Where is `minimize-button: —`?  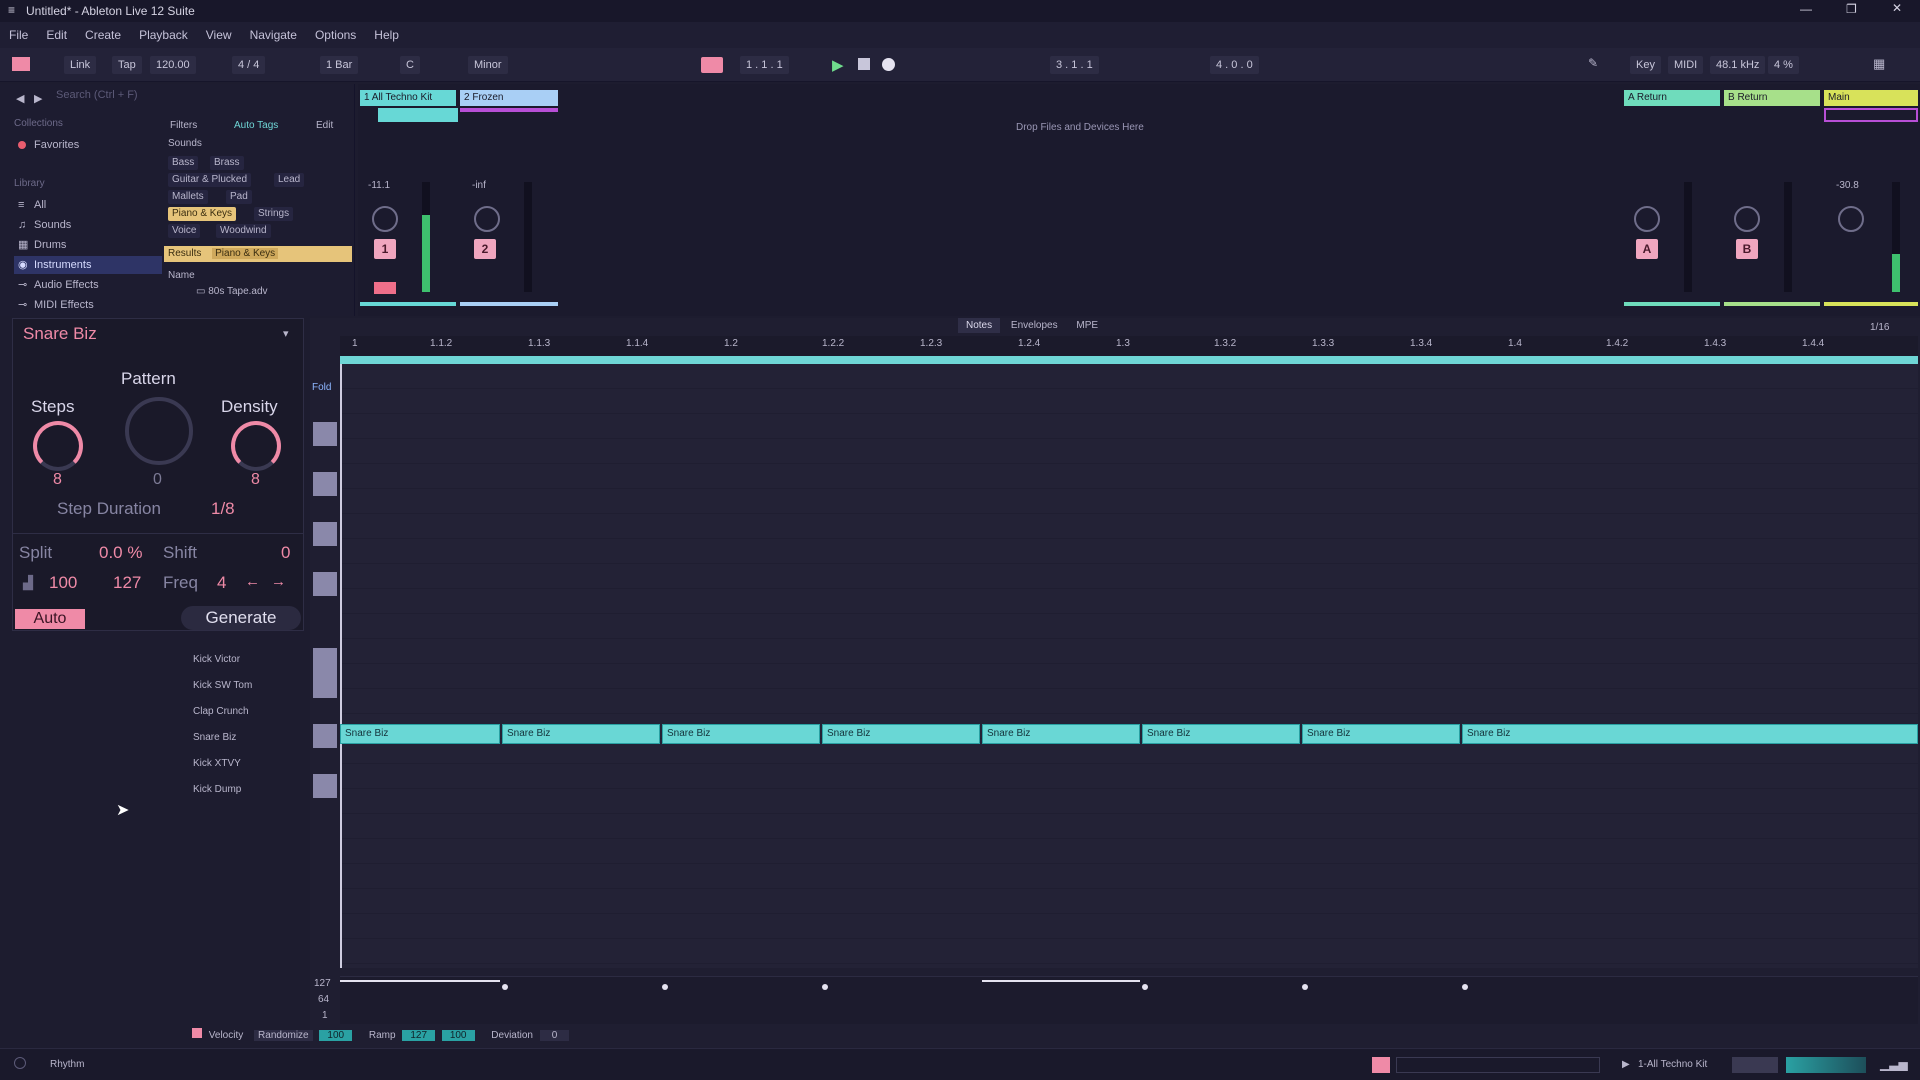 minimize-button: — is located at coordinates (1806, 9).